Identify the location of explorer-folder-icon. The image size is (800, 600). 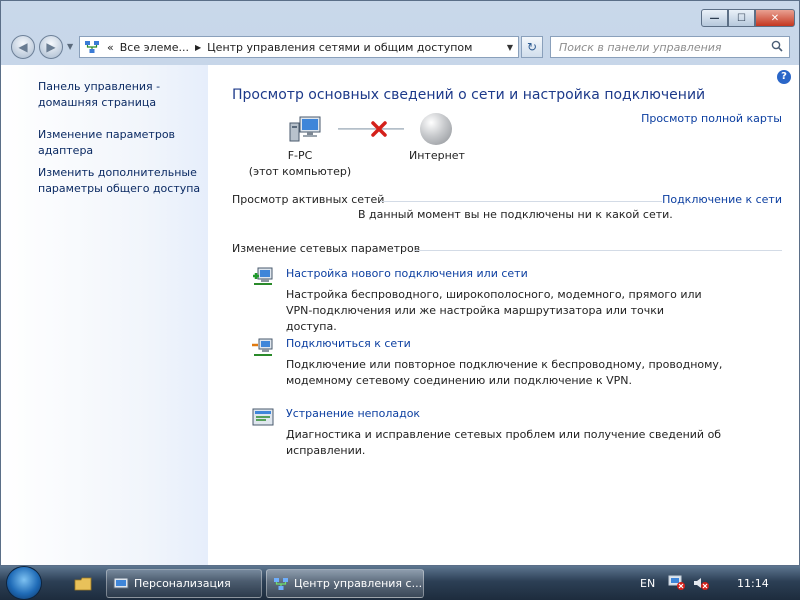
(83, 584).